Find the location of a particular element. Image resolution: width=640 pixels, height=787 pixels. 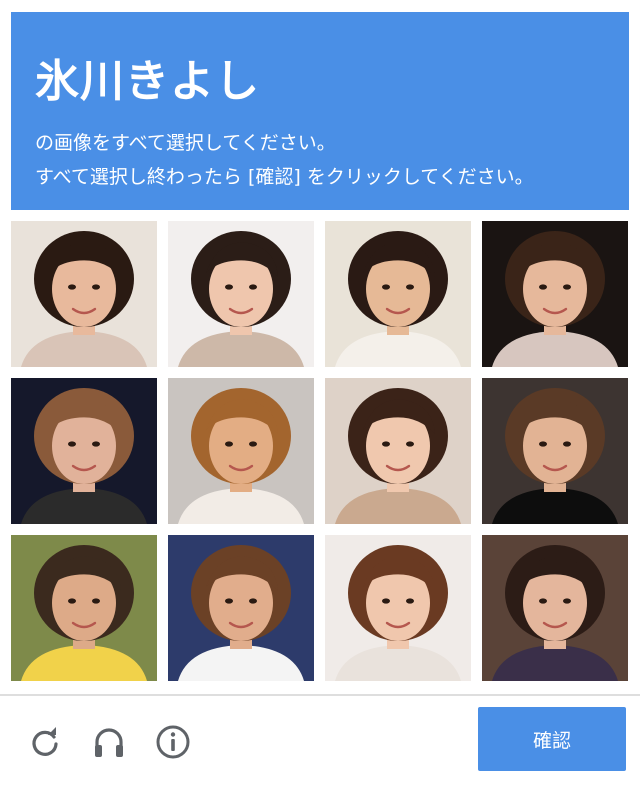

photo-woman-microphone is located at coordinates (555, 294).